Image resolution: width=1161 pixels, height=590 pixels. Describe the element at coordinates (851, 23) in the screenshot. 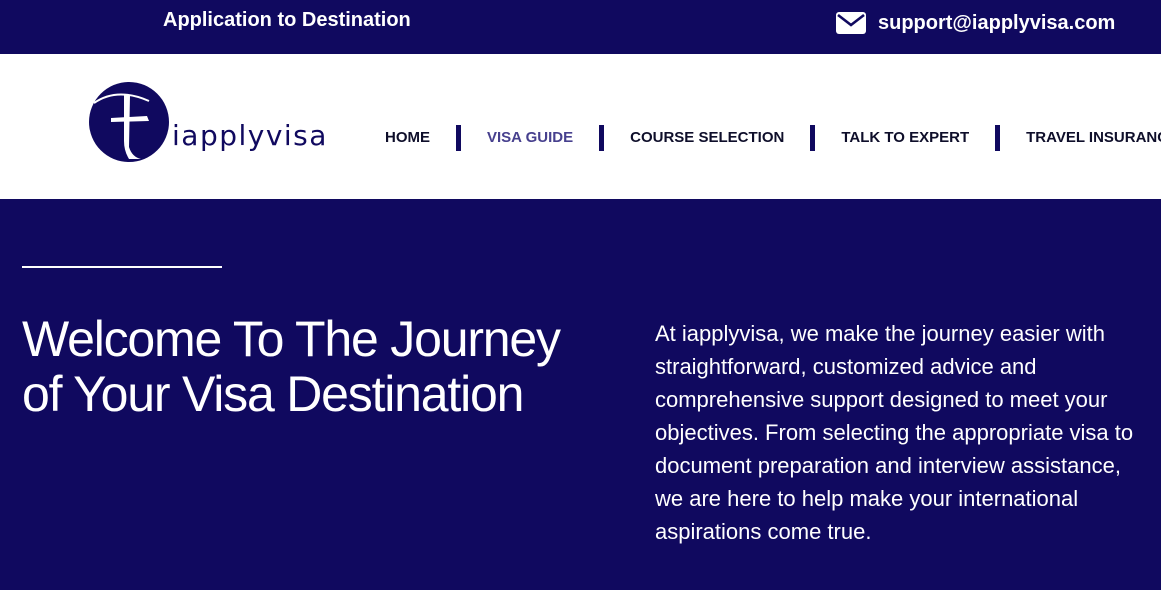

I see `envelope-icon` at that location.